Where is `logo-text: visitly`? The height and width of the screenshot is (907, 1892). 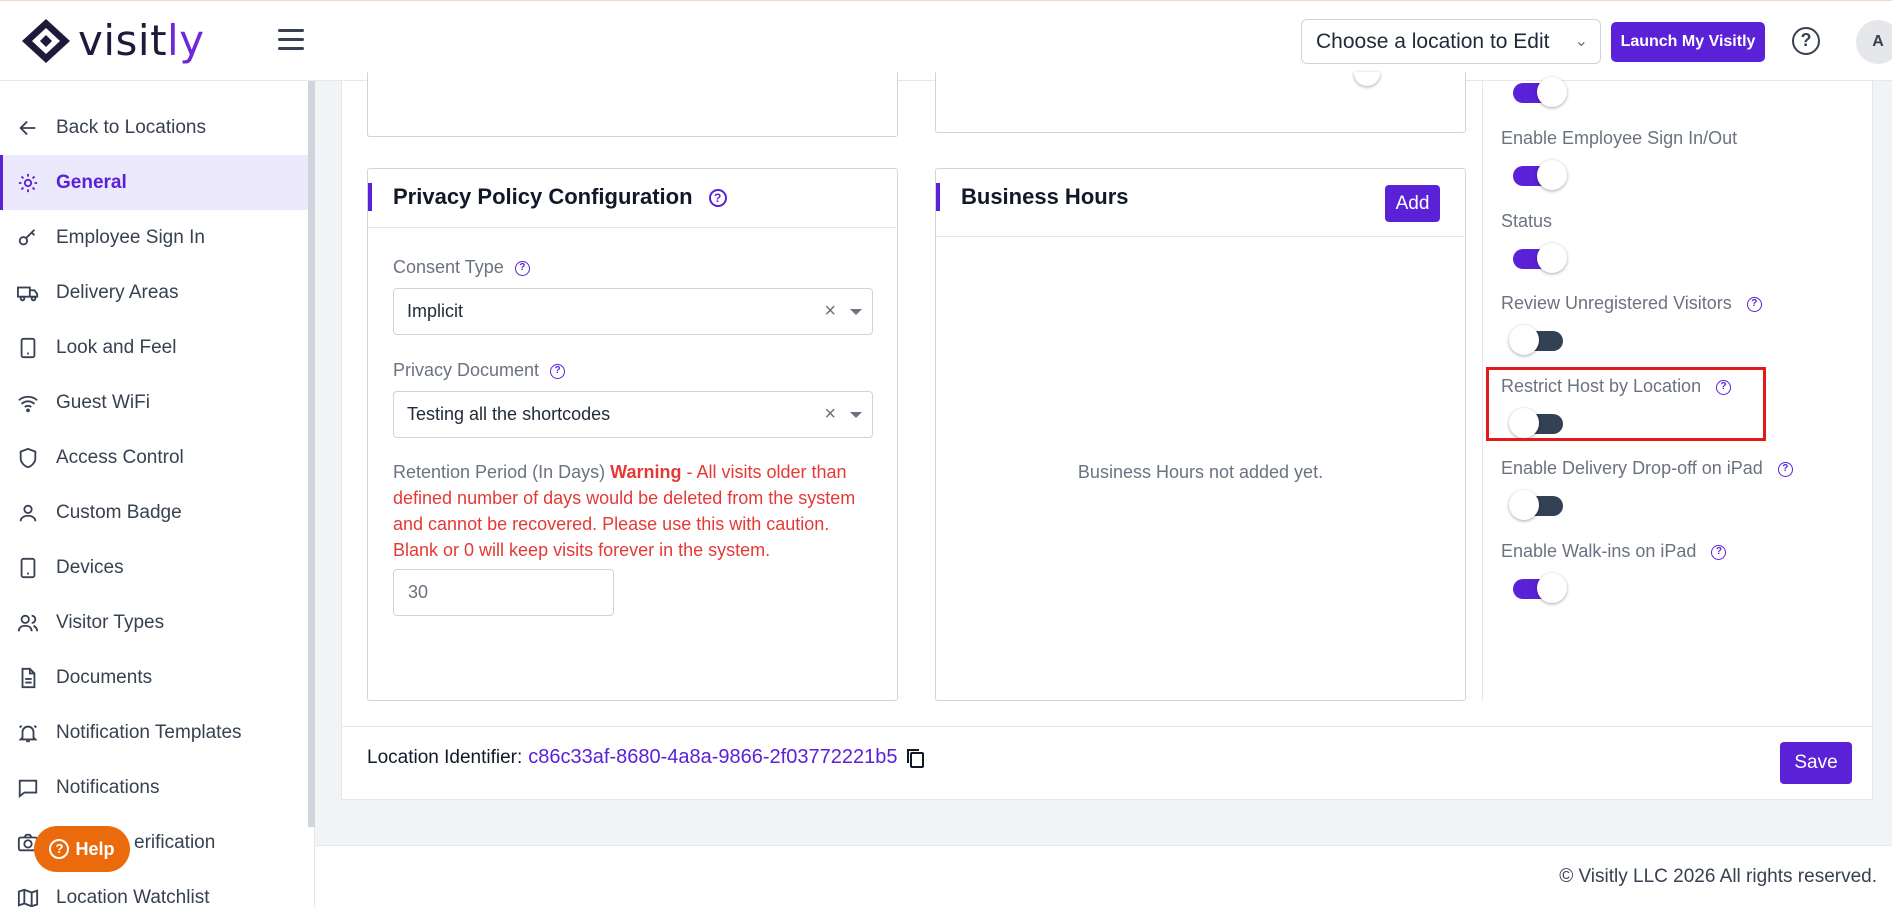 logo-text: visitly is located at coordinates (141, 40).